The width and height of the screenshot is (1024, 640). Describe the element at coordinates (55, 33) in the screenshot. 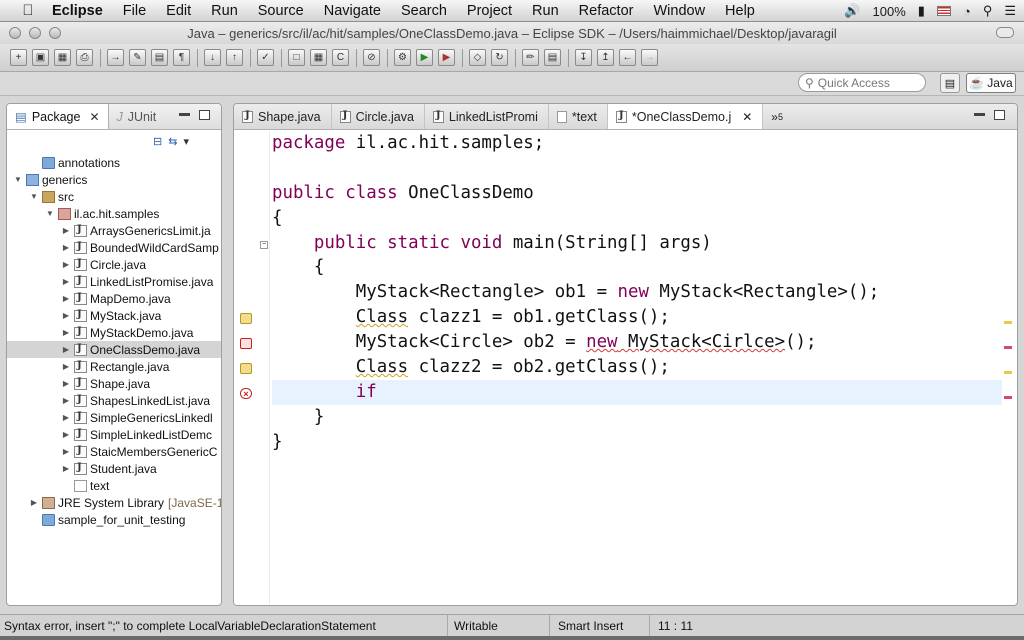

I see `zoom-window-button` at that location.